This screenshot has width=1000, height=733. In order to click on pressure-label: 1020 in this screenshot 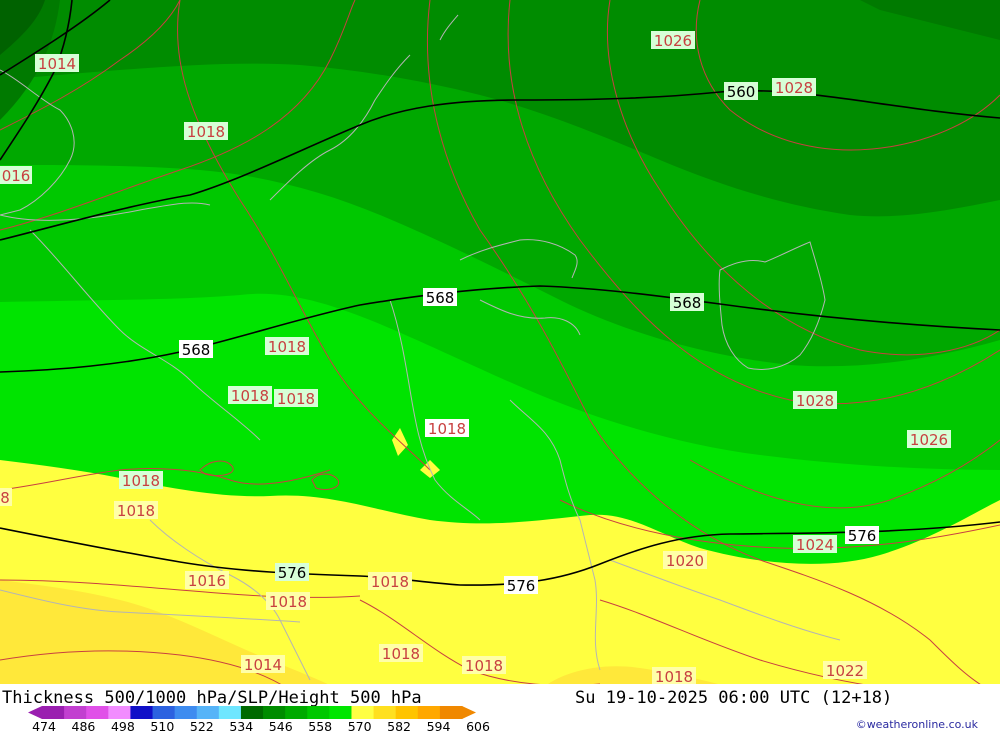, I will do `click(685, 560)`.